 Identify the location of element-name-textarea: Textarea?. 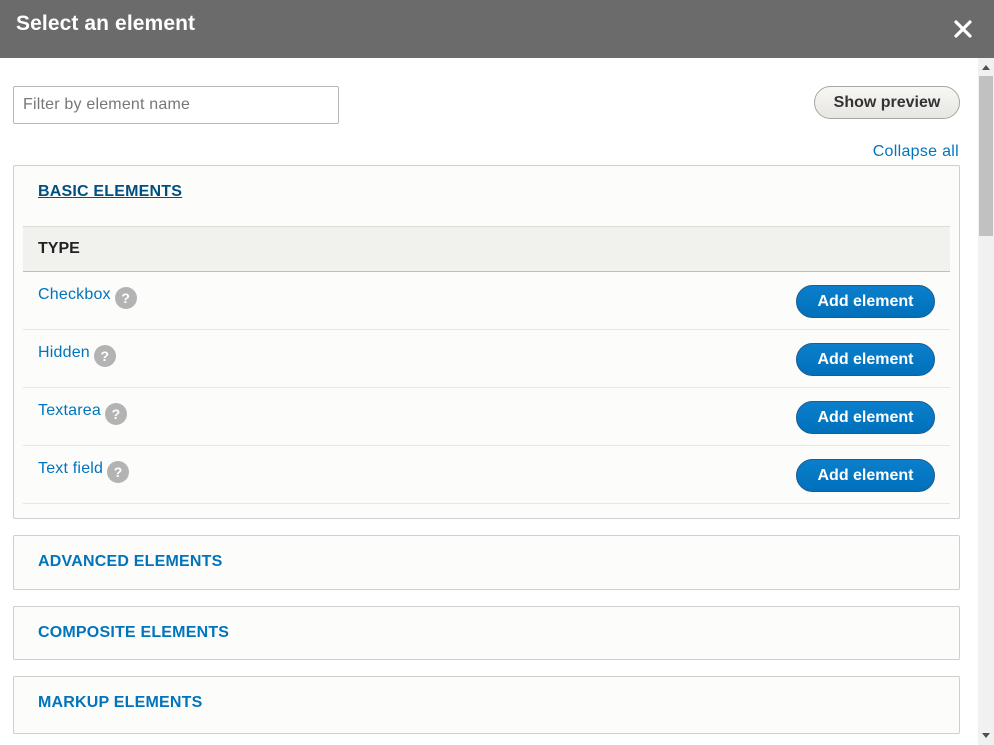
(82, 413).